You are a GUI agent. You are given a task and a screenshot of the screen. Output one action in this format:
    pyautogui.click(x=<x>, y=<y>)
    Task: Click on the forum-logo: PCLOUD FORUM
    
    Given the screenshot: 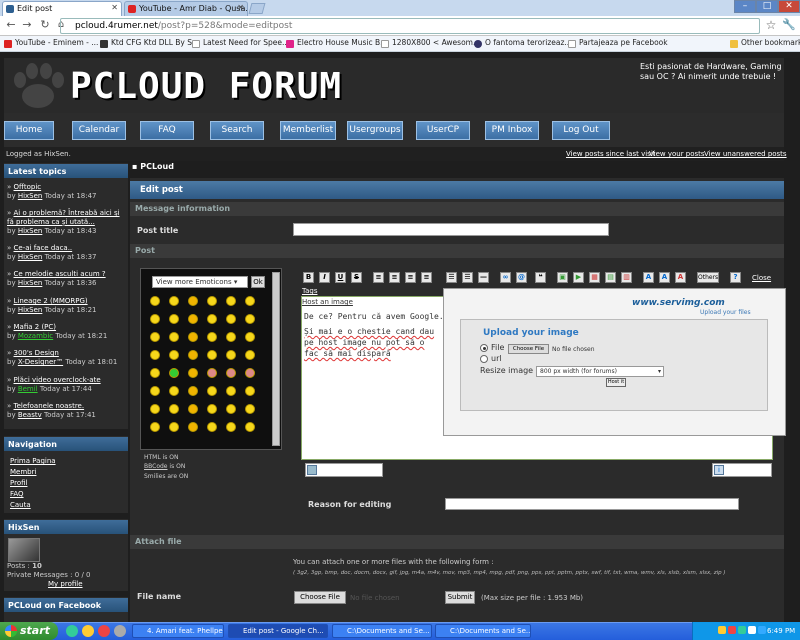 What is the action you would take?
    pyautogui.click(x=206, y=86)
    